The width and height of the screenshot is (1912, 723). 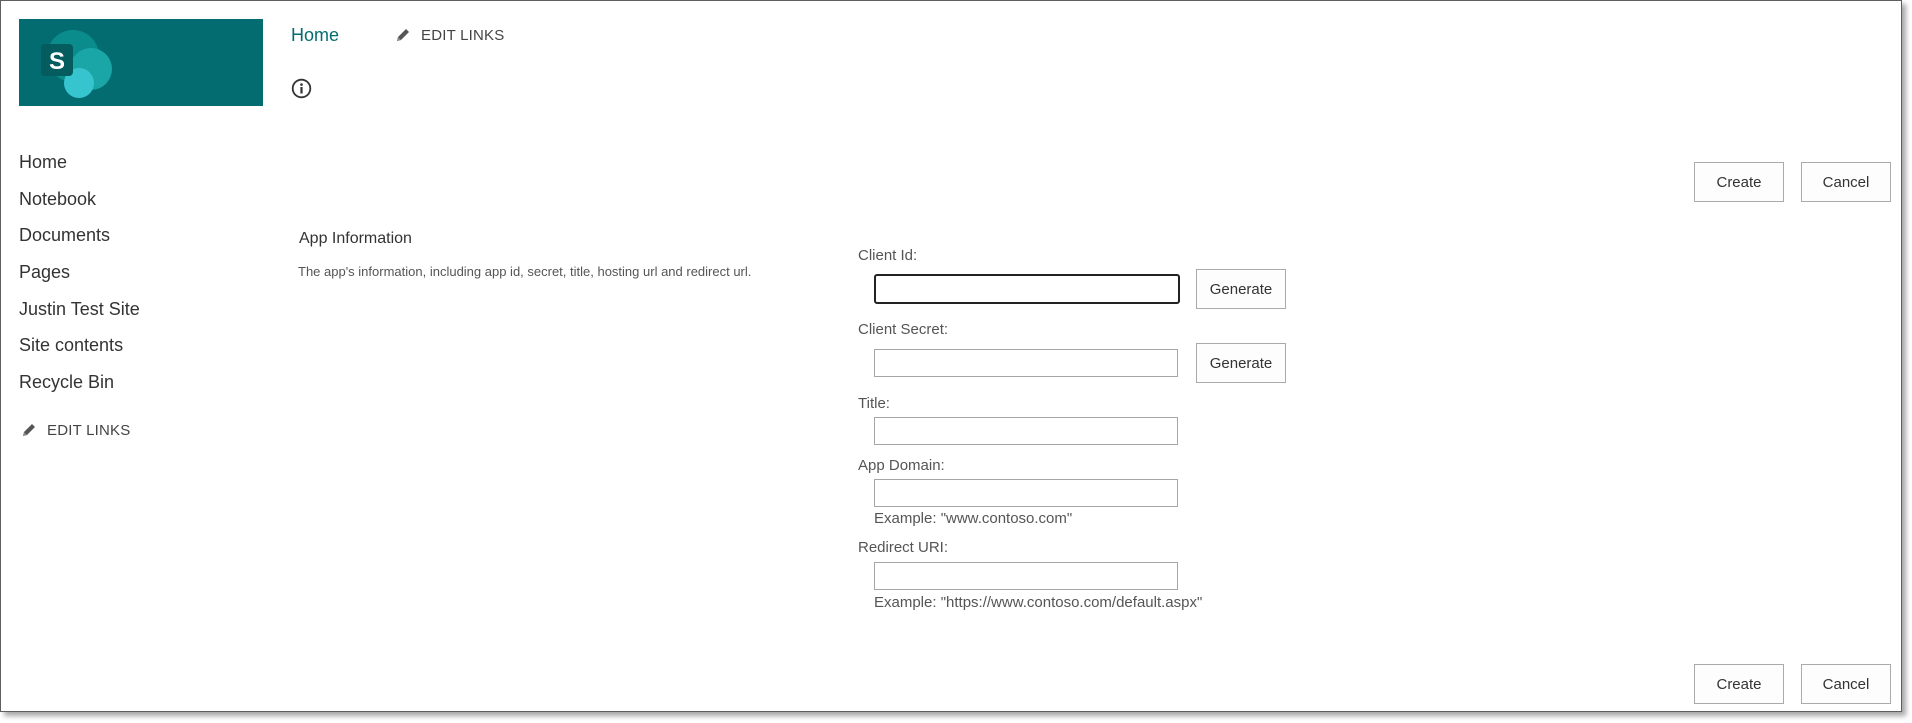 I want to click on client-secret-input, so click(x=1026, y=363).